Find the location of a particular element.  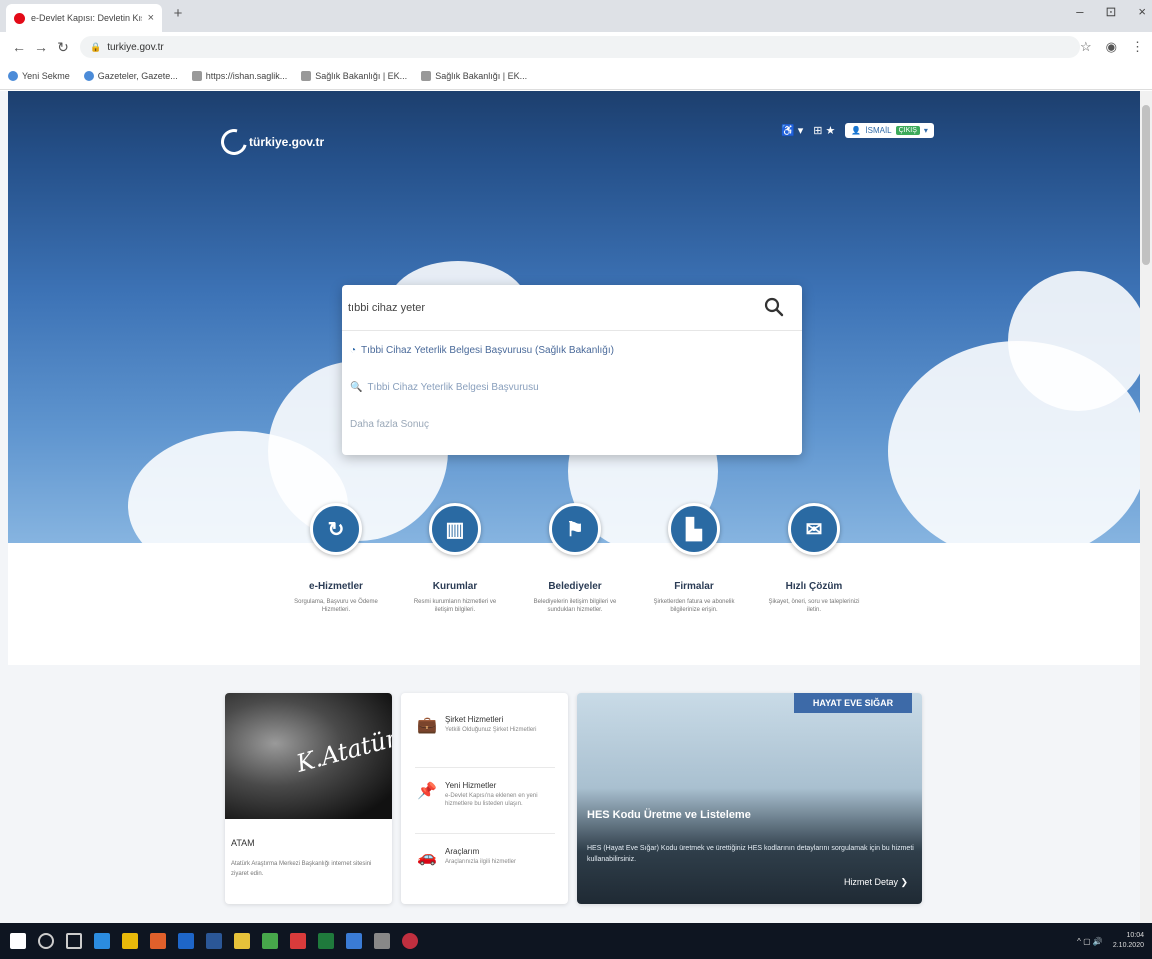

signpost-icon: ⚑ is located at coordinates (575, 529).